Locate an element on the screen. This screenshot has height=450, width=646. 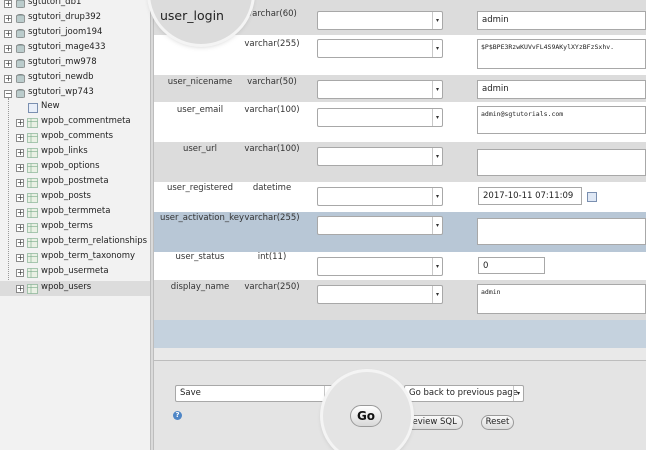
table-label: wpob_terms is located at coordinates (67, 226).